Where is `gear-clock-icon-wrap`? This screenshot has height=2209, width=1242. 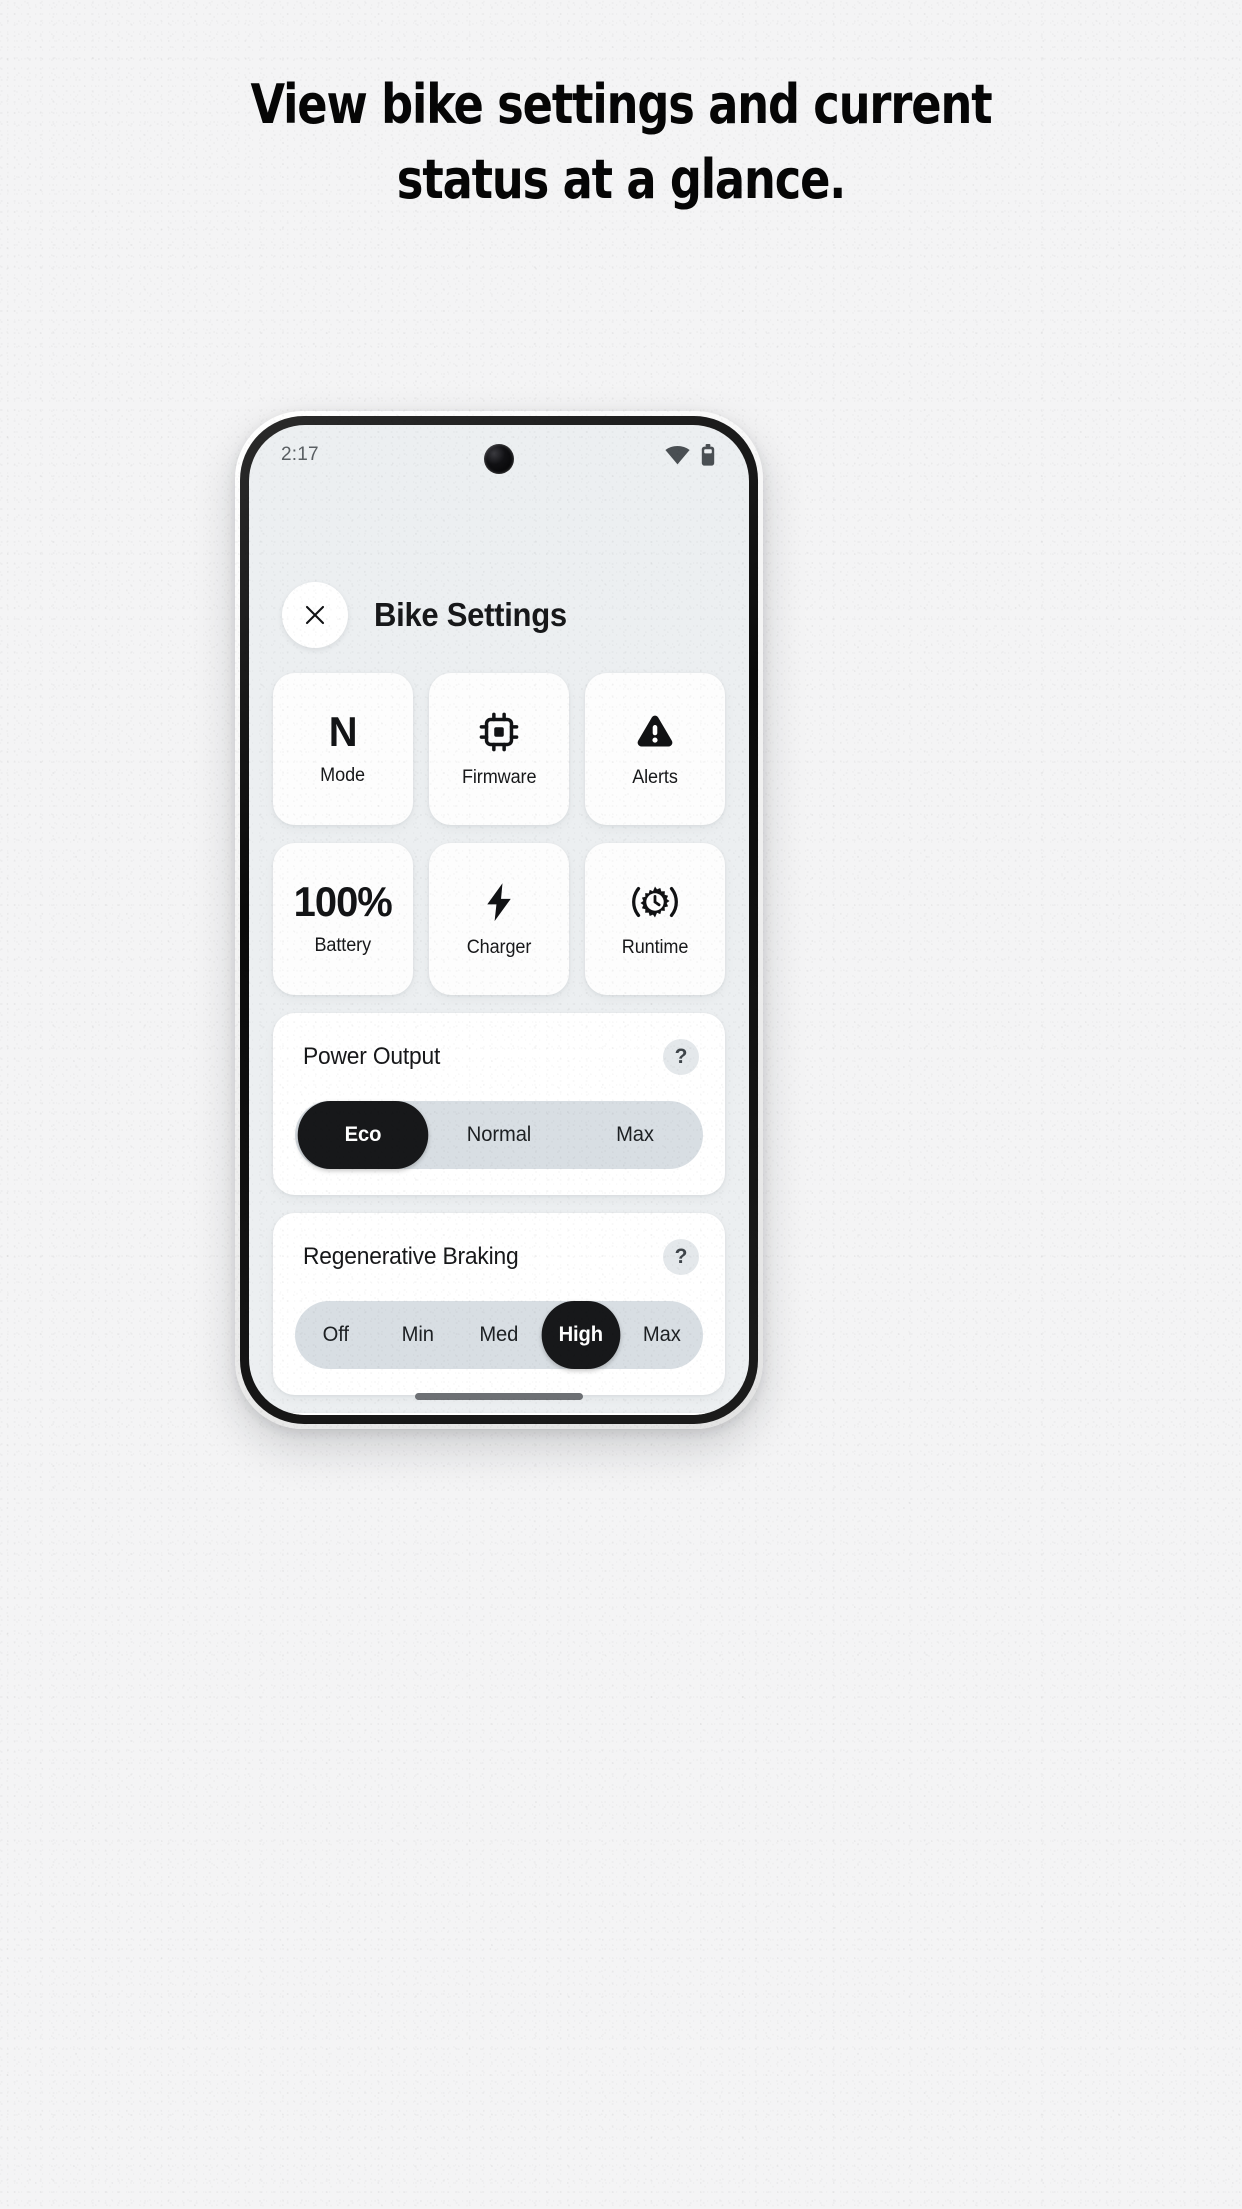
gear-clock-icon-wrap is located at coordinates (655, 902).